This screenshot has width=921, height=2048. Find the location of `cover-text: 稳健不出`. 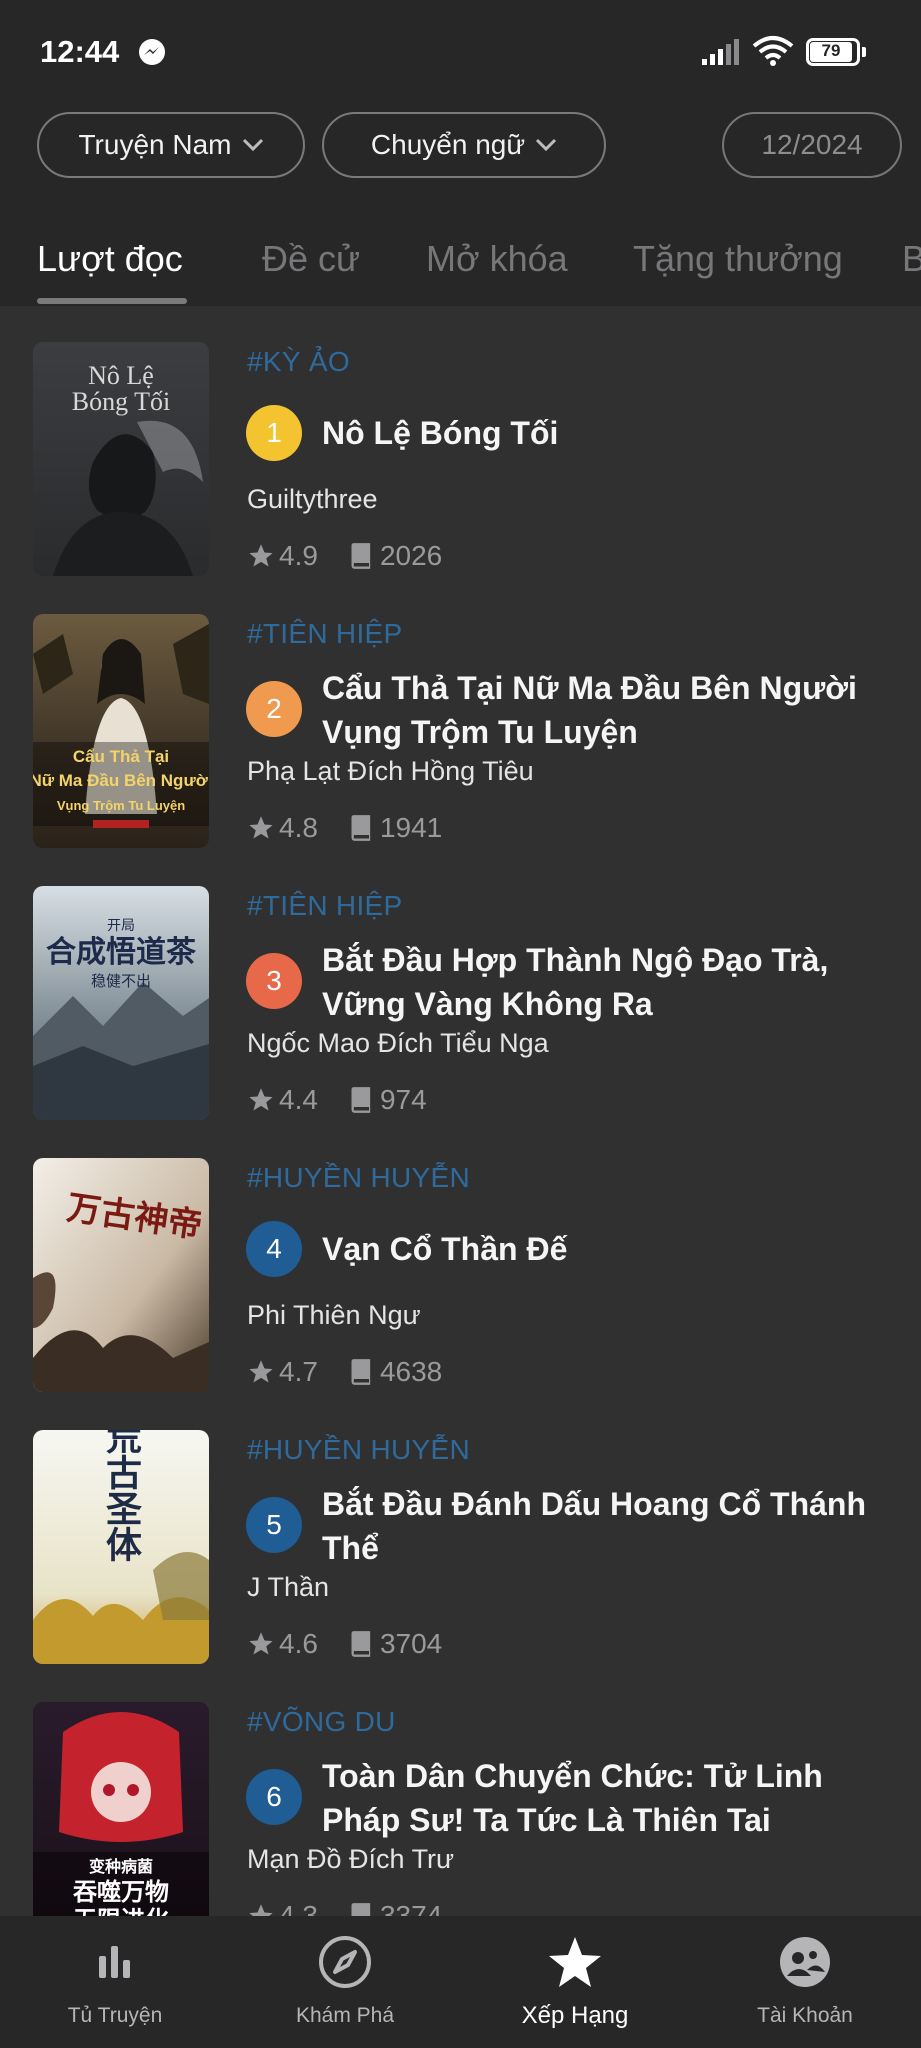

cover-text: 稳健不出 is located at coordinates (121, 981).